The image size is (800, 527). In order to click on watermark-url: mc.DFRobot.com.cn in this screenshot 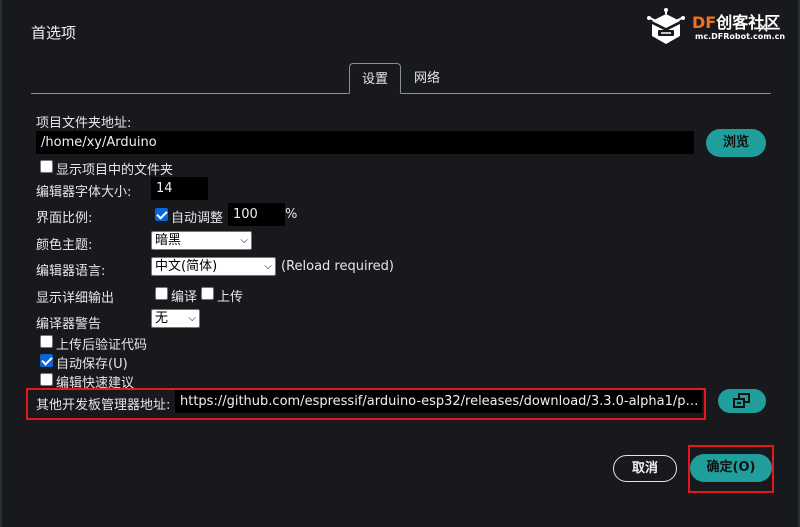, I will do `click(740, 36)`.